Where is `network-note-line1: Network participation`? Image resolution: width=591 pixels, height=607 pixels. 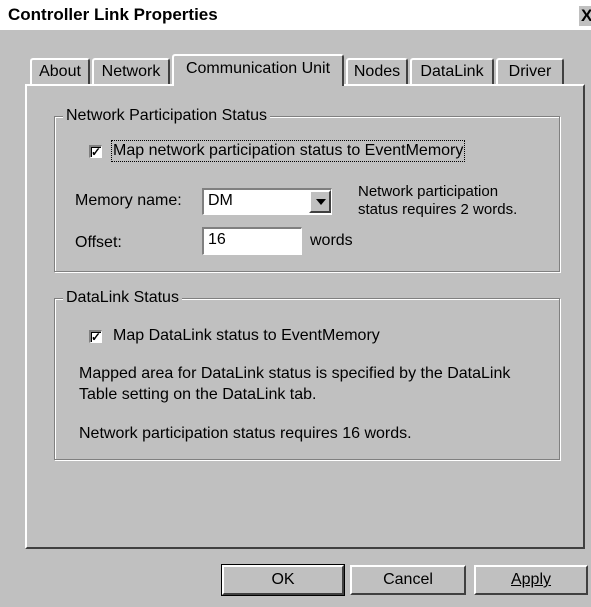 network-note-line1: Network participation is located at coordinates (428, 191).